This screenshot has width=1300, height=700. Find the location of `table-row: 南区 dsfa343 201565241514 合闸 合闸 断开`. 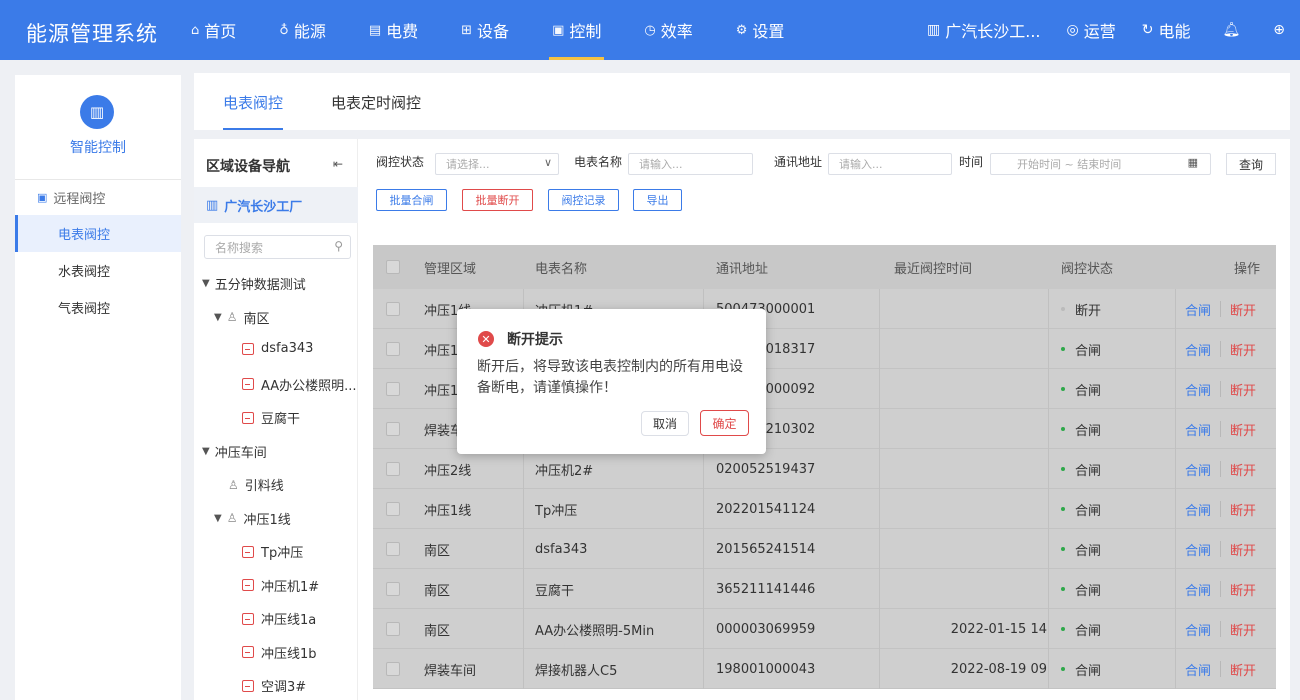

table-row: 南区 dsfa343 201565241514 合闸 合闸 断开 is located at coordinates (824, 549).